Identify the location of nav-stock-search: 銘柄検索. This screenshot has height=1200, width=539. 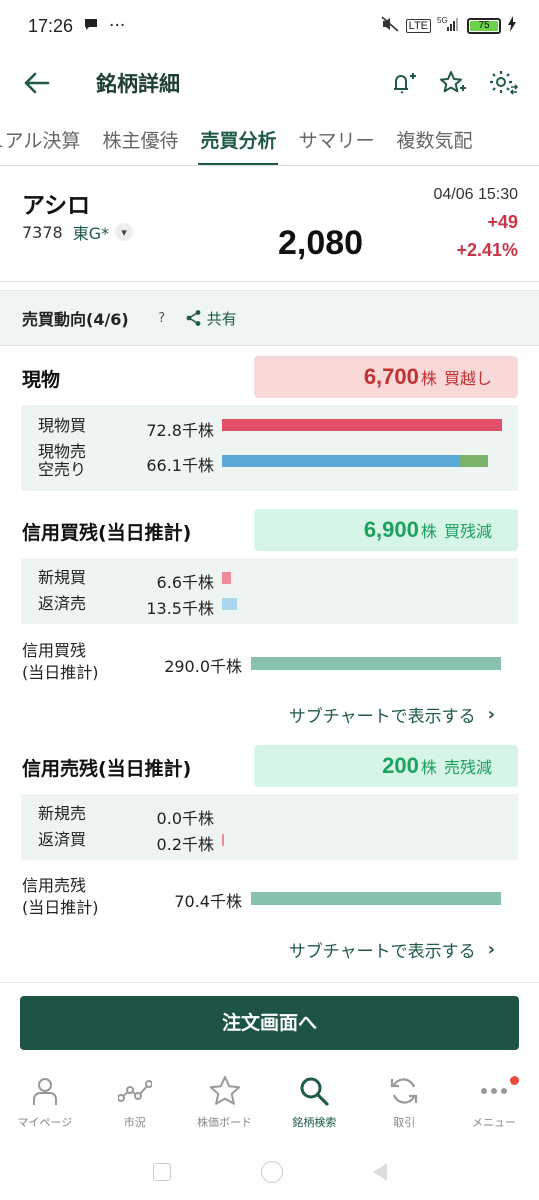
(314, 1105).